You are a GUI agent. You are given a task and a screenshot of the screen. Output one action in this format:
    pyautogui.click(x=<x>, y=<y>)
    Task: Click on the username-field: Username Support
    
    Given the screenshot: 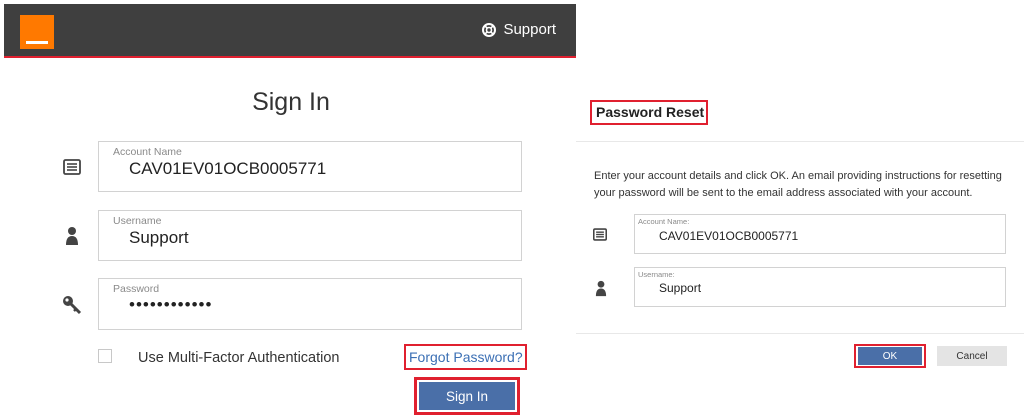 What is the action you would take?
    pyautogui.click(x=310, y=235)
    